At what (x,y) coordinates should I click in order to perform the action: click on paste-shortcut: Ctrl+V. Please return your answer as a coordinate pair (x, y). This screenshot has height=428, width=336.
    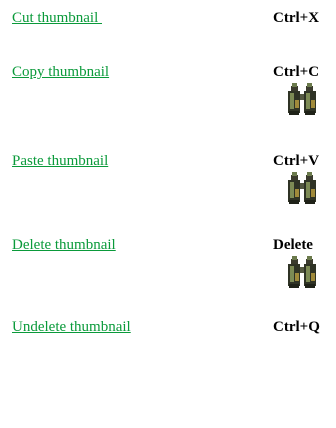
    Looking at the image, I should click on (296, 161).